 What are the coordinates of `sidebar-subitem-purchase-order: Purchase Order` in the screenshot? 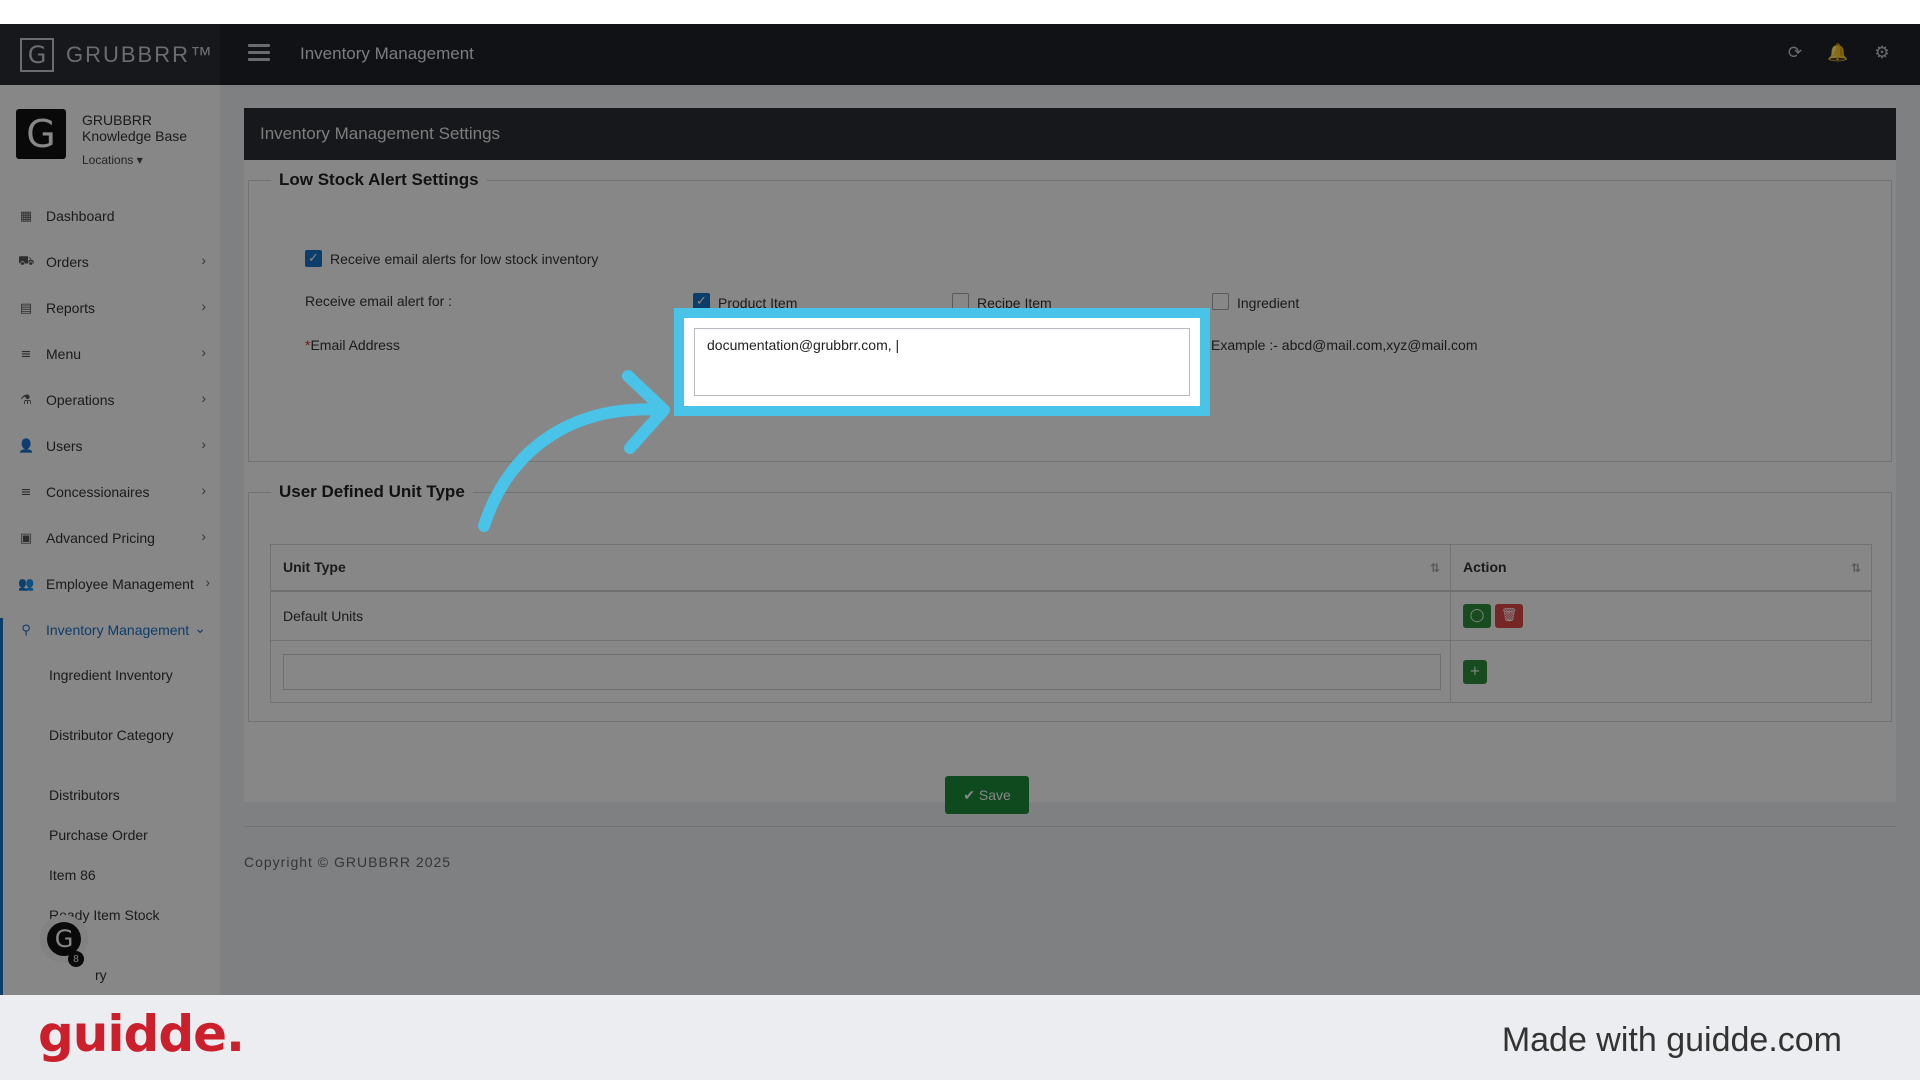 It's located at (129, 835).